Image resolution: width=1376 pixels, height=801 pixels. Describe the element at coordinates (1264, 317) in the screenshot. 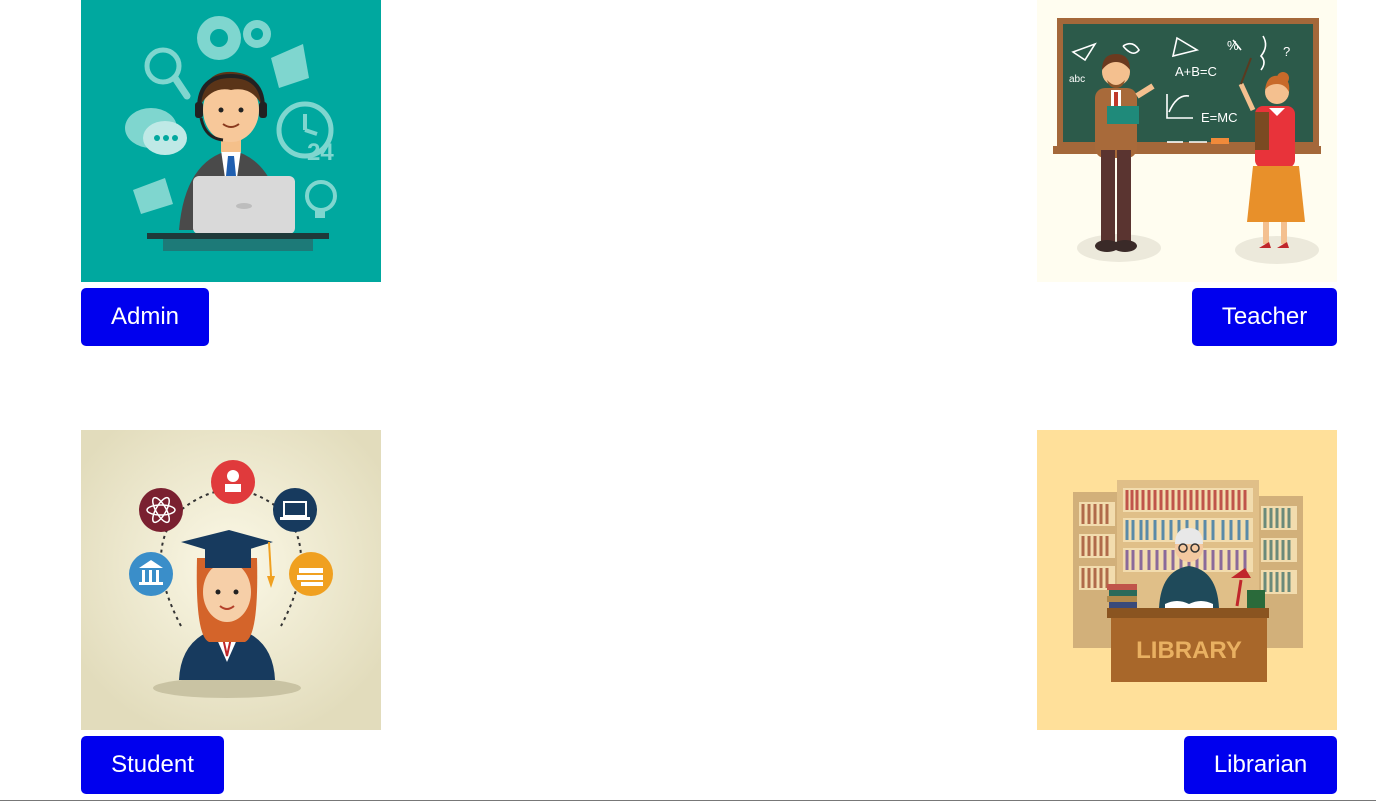

I see `teacher-button: Teacher` at that location.